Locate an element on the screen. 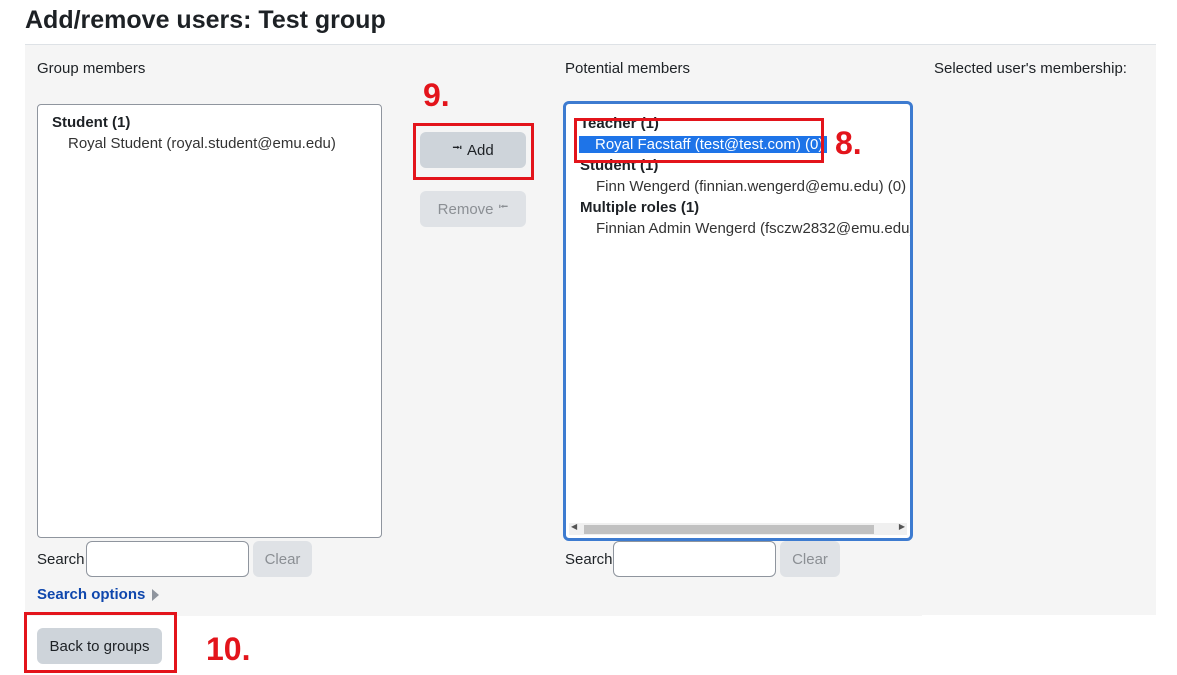 This screenshot has height=675, width=1177. list-item: Royal Student (royal.student@emu.edu) is located at coordinates (202, 143).